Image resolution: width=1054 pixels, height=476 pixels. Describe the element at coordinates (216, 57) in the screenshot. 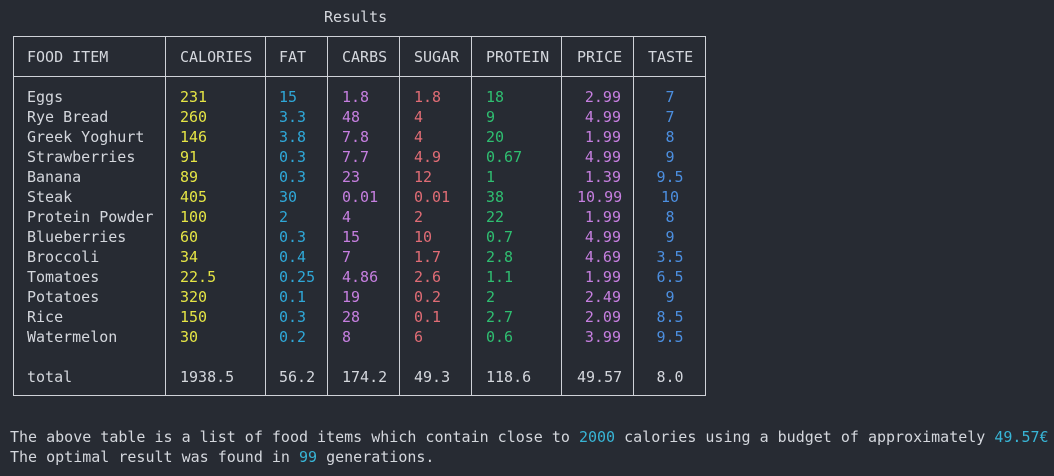

I see `header-calories: CALORIES` at that location.